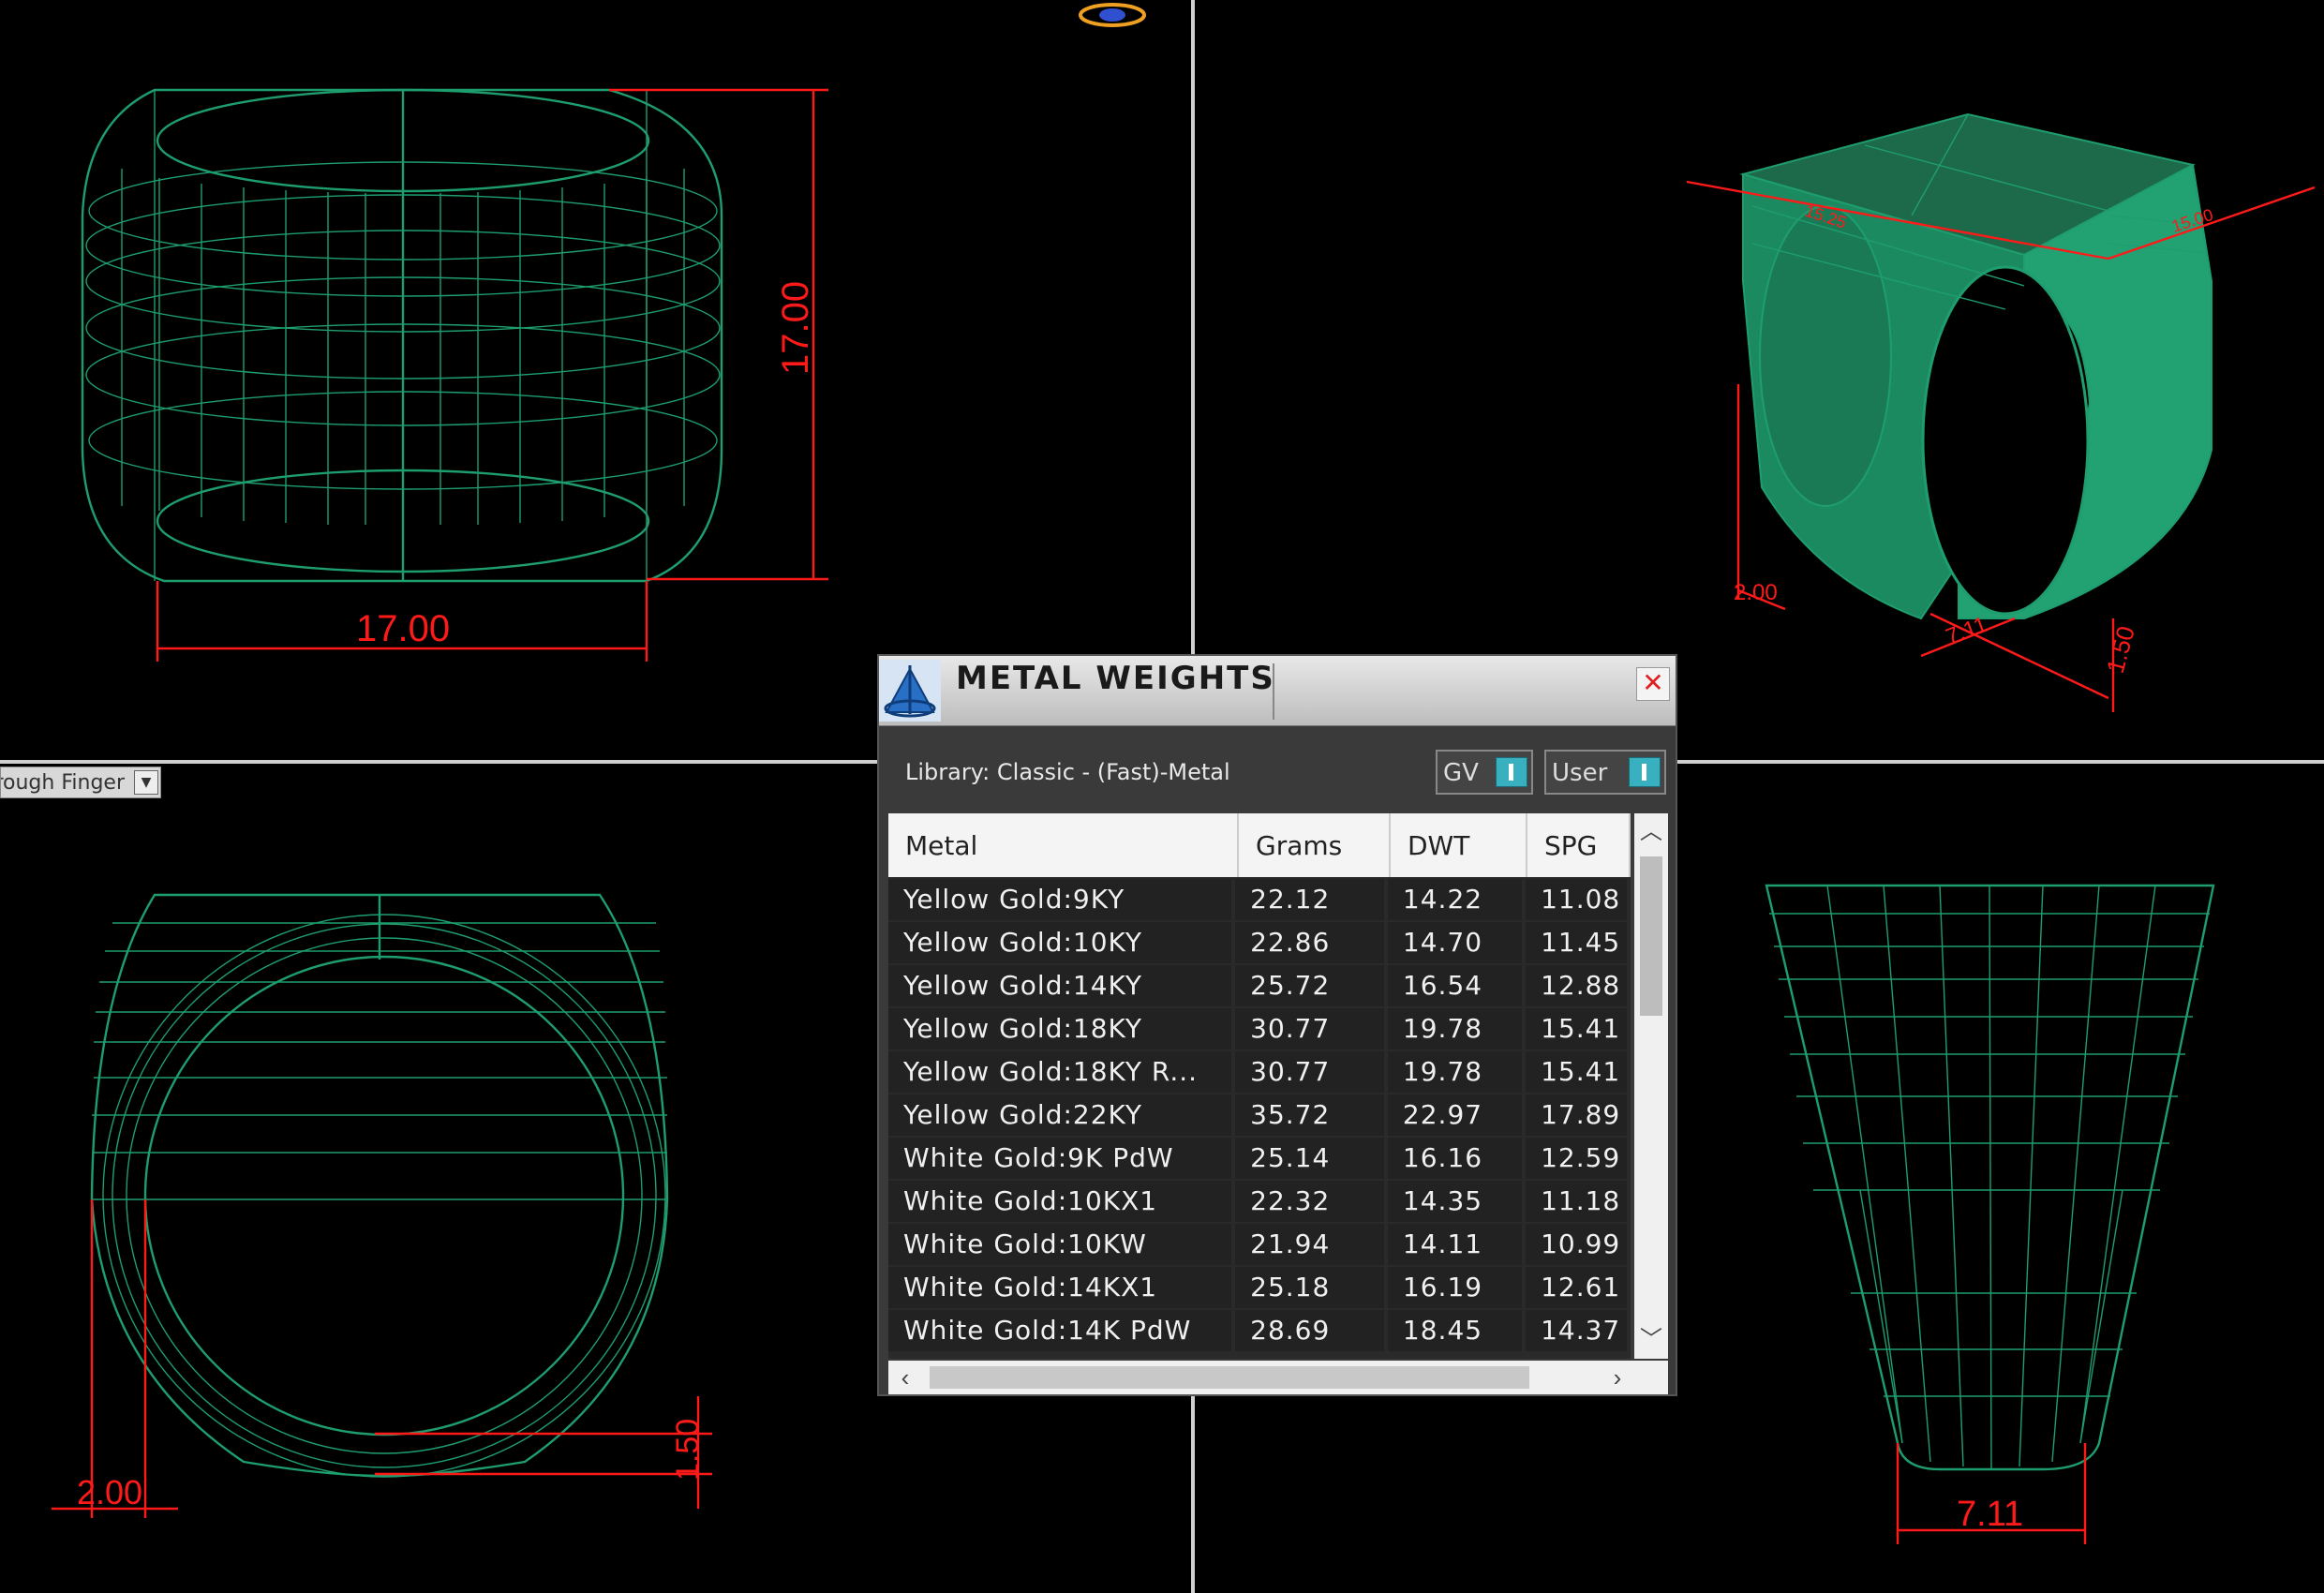 The width and height of the screenshot is (2324, 1593). I want to click on table-row: Yellow Gold:14KY 25.72 16.54 12.88, so click(1259, 985).